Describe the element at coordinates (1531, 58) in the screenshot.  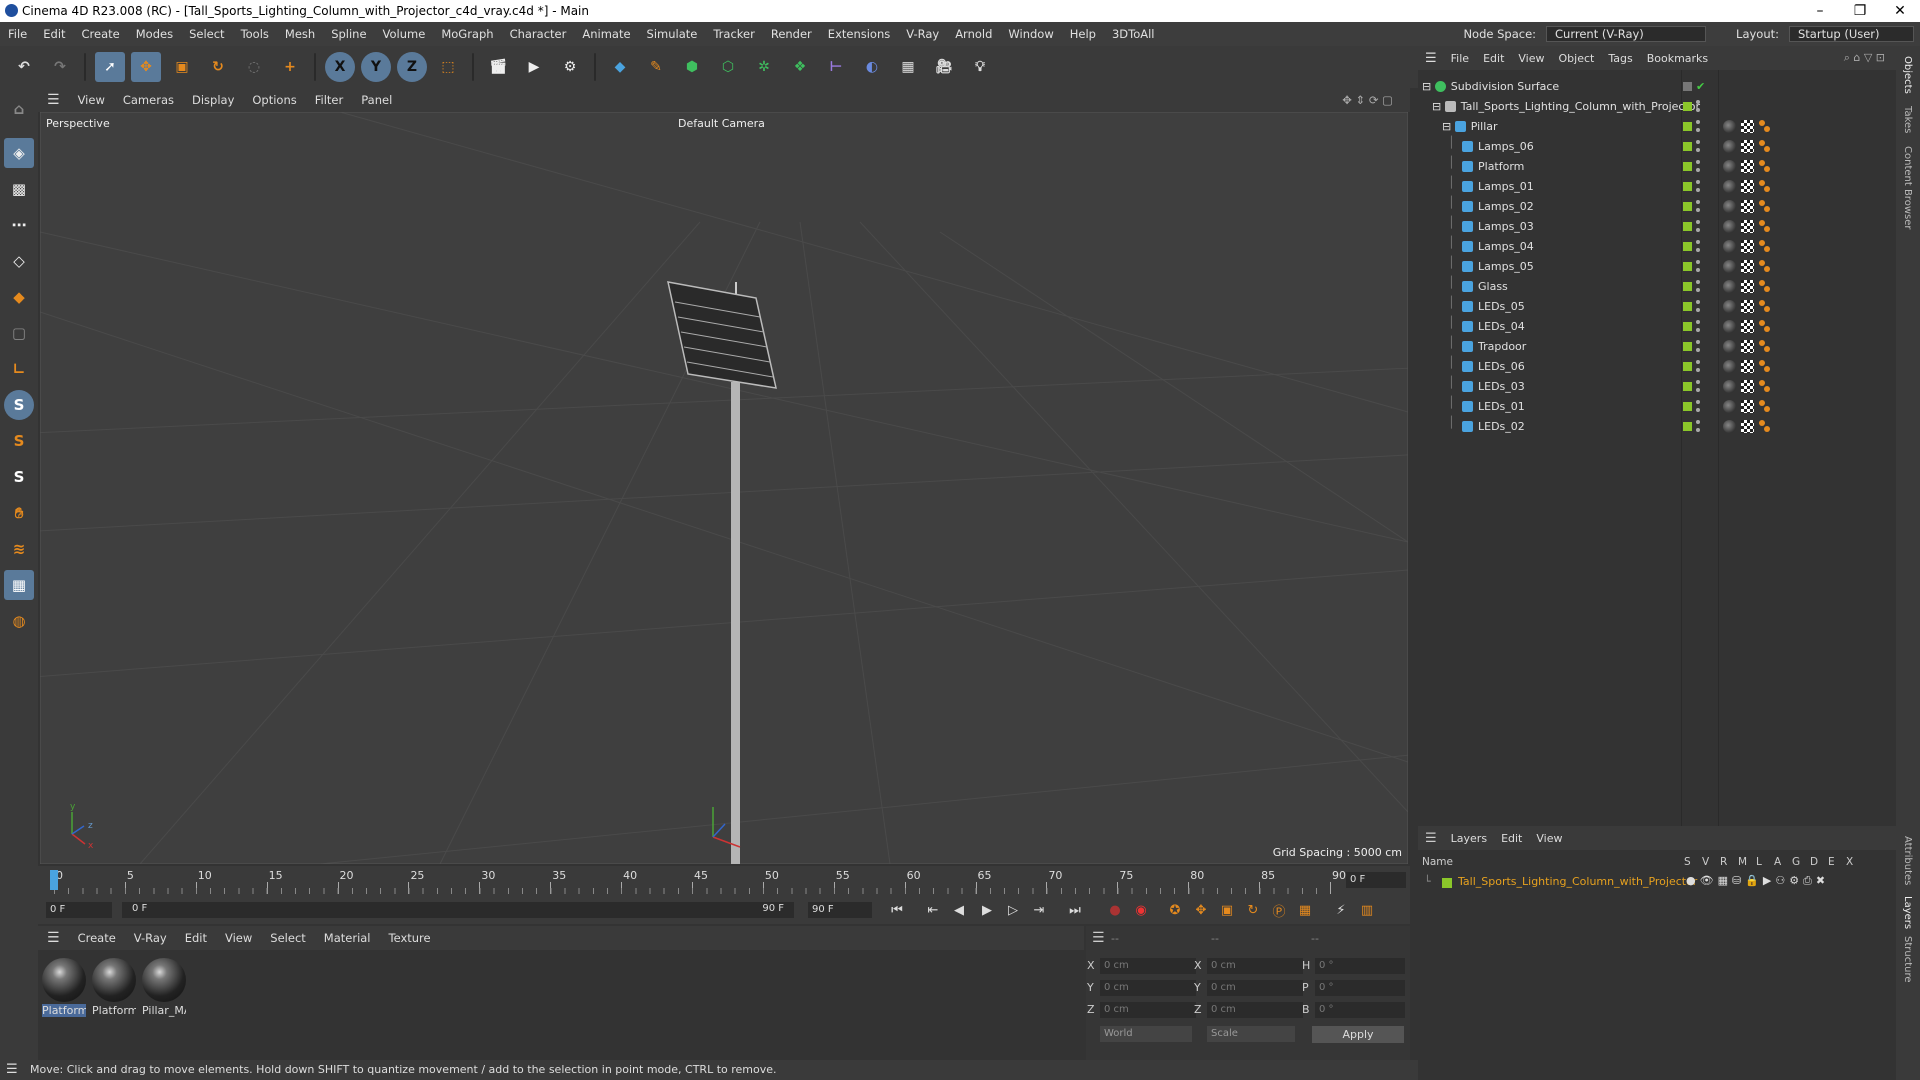
I see `objects-menu-view: View` at that location.